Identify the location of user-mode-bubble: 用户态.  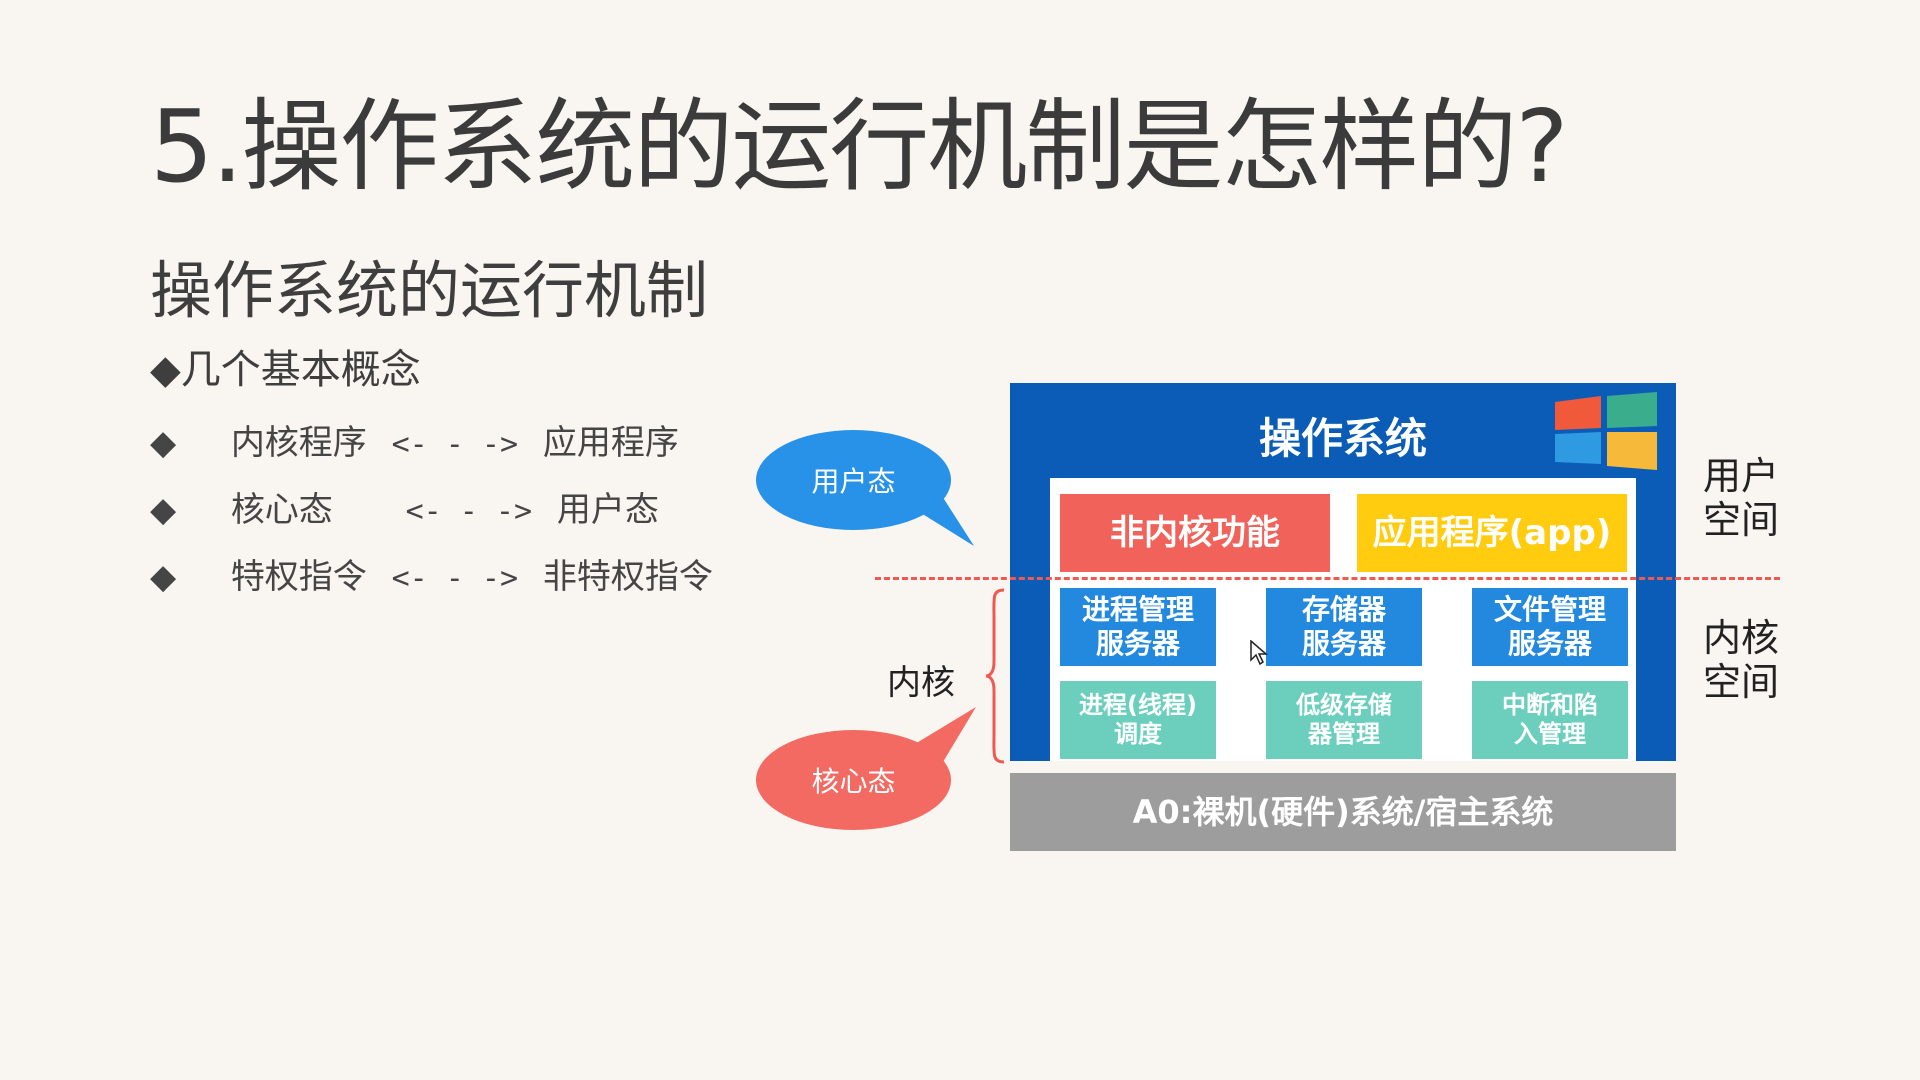
(853, 480).